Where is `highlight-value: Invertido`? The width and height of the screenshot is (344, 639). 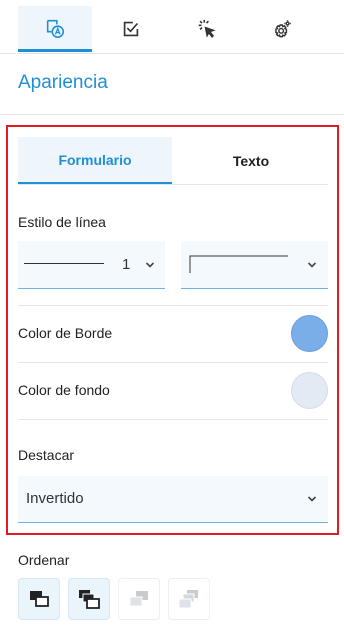
highlight-value: Invertido is located at coordinates (55, 498).